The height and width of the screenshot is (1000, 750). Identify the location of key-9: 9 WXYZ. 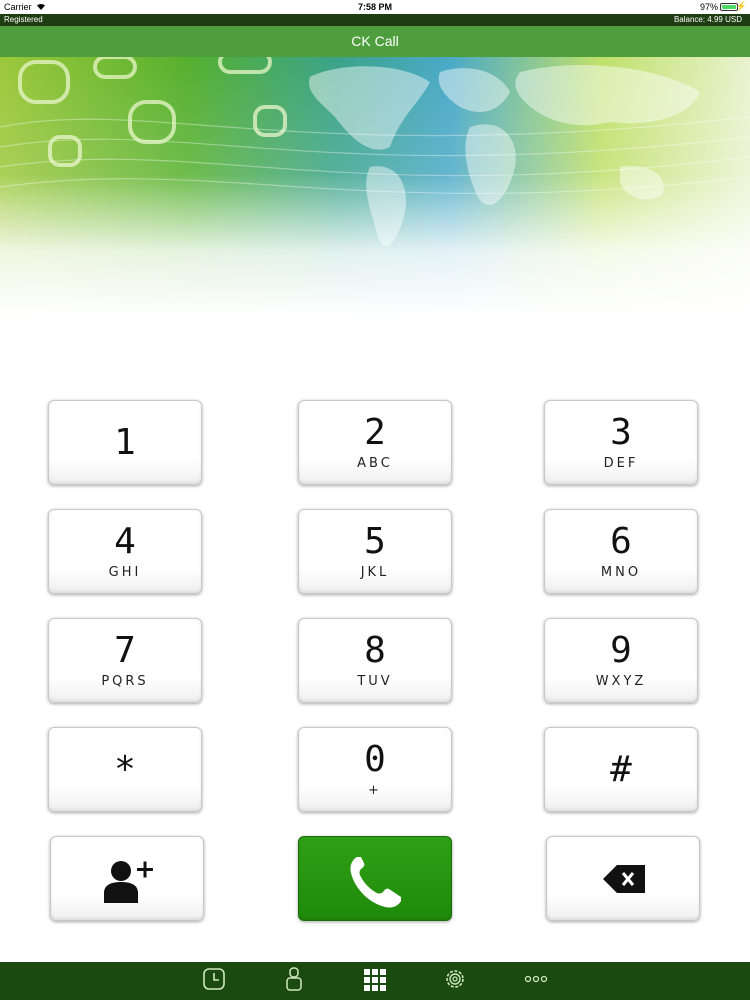
(621, 660).